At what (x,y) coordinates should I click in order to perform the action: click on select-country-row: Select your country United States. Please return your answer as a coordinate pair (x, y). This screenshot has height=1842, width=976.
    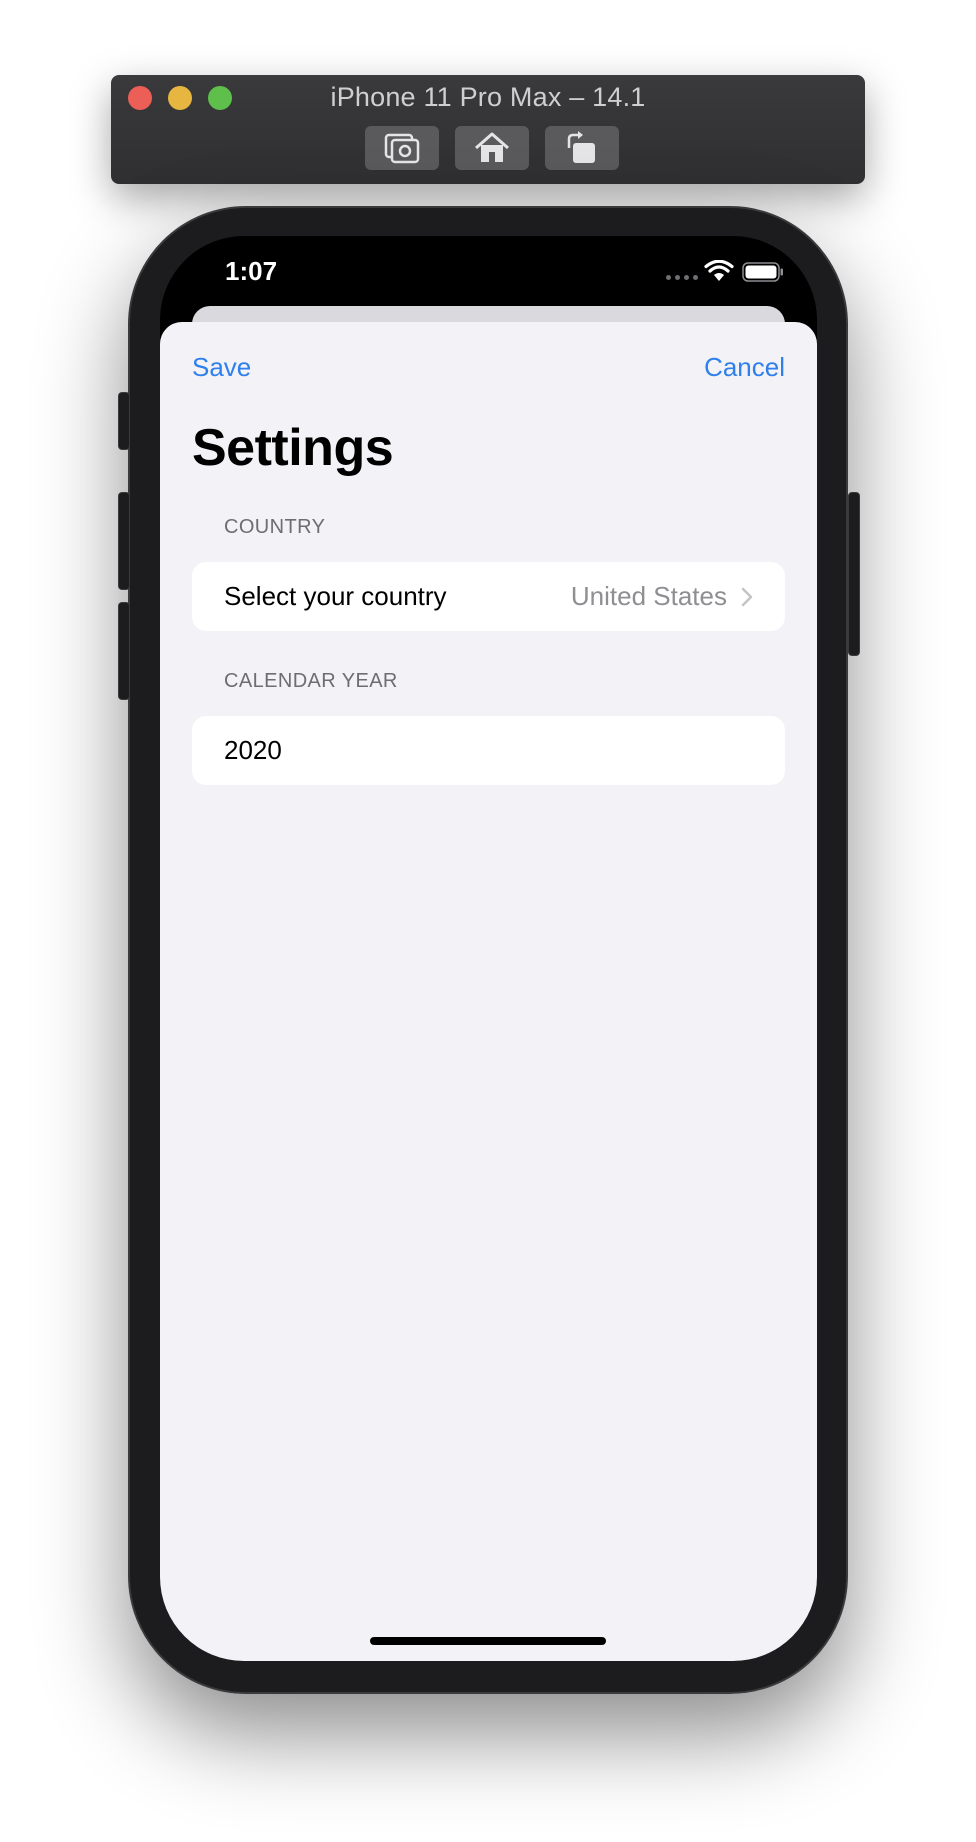
    Looking at the image, I should click on (488, 596).